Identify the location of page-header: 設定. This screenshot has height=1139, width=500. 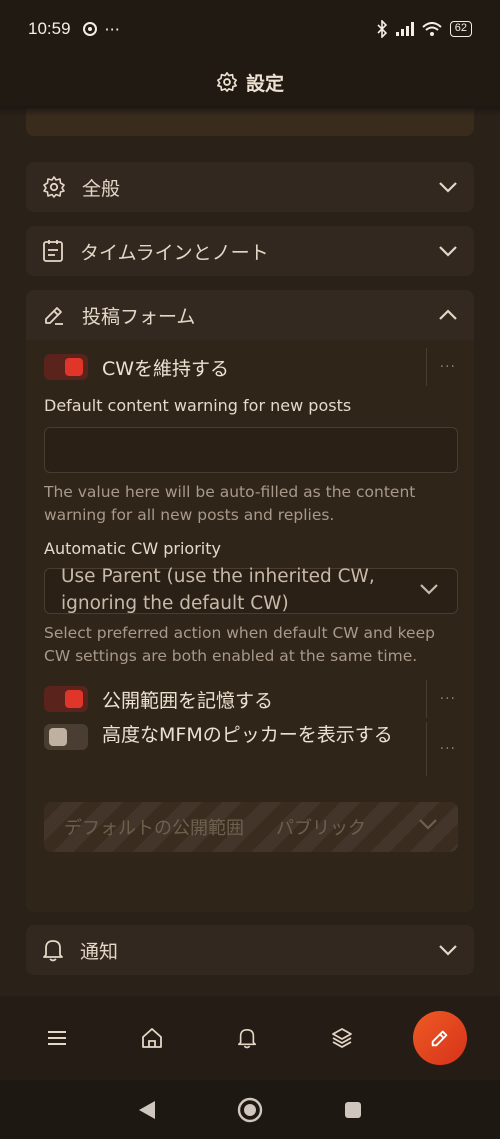
(250, 82).